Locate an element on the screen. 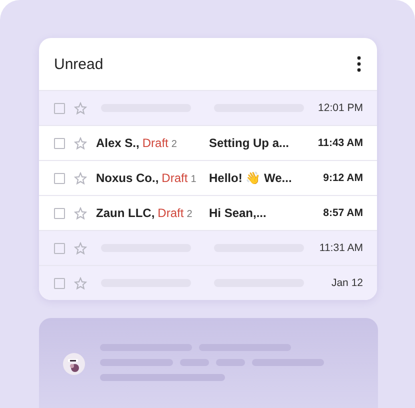  mail-time: 11:43 AM is located at coordinates (340, 143).